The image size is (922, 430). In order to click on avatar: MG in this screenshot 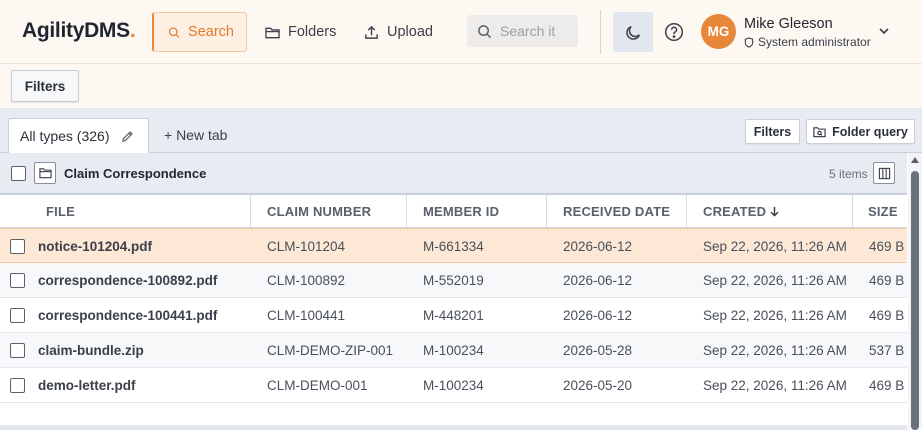, I will do `click(718, 31)`.